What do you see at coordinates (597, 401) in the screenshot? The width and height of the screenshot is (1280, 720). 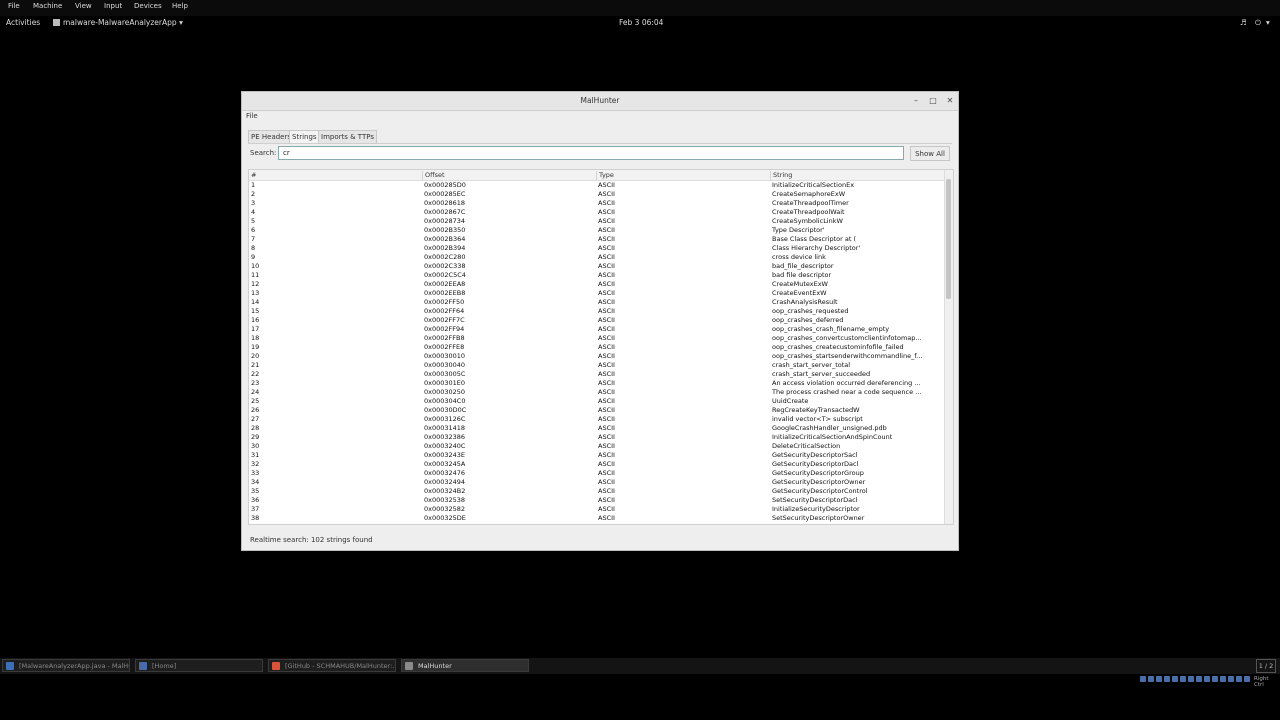 I see `table-row: 25 0x000304C0 ASCII UuidCreate` at bounding box center [597, 401].